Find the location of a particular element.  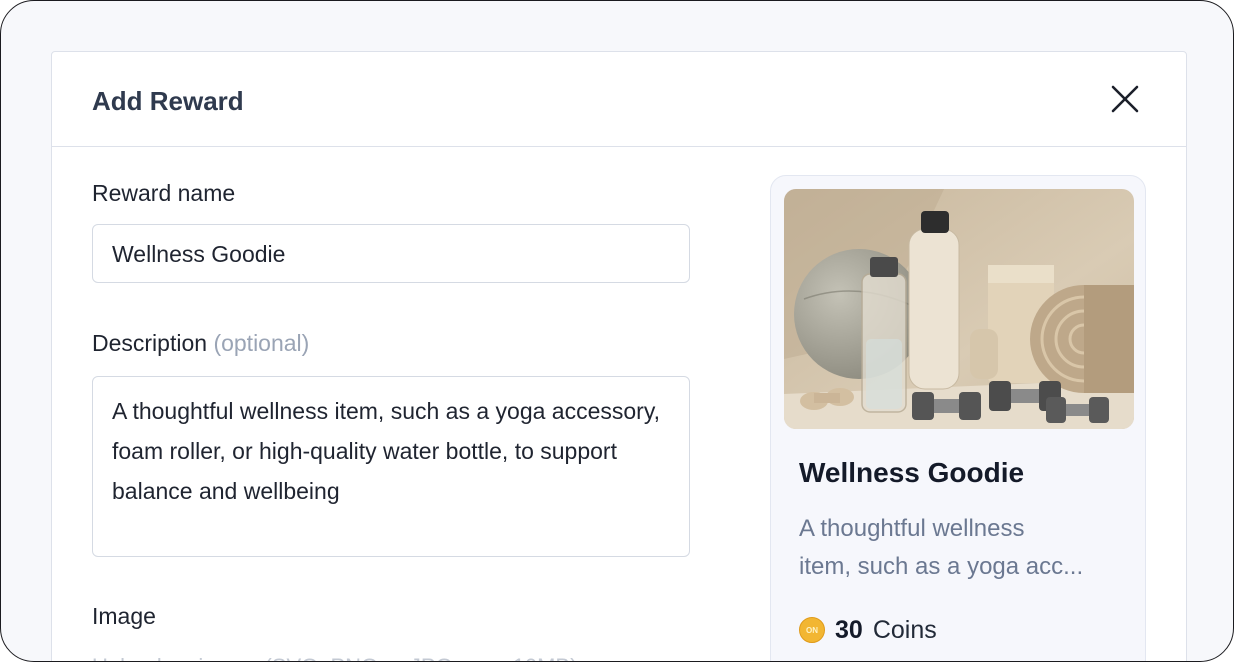

image-label: Image is located at coordinates (124, 616).